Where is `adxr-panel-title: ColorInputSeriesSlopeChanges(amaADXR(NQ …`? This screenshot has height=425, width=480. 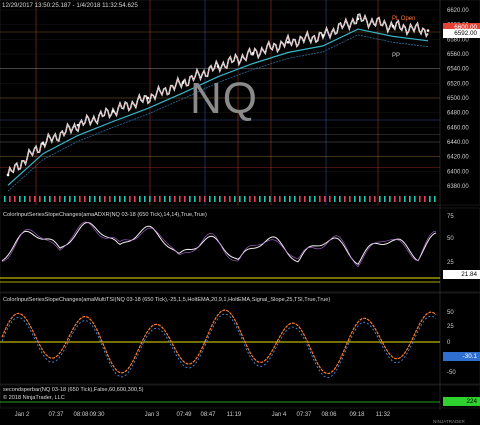 adxr-panel-title: ColorInputSeriesSlopeChanges(amaADXR(NQ … is located at coordinates (105, 215).